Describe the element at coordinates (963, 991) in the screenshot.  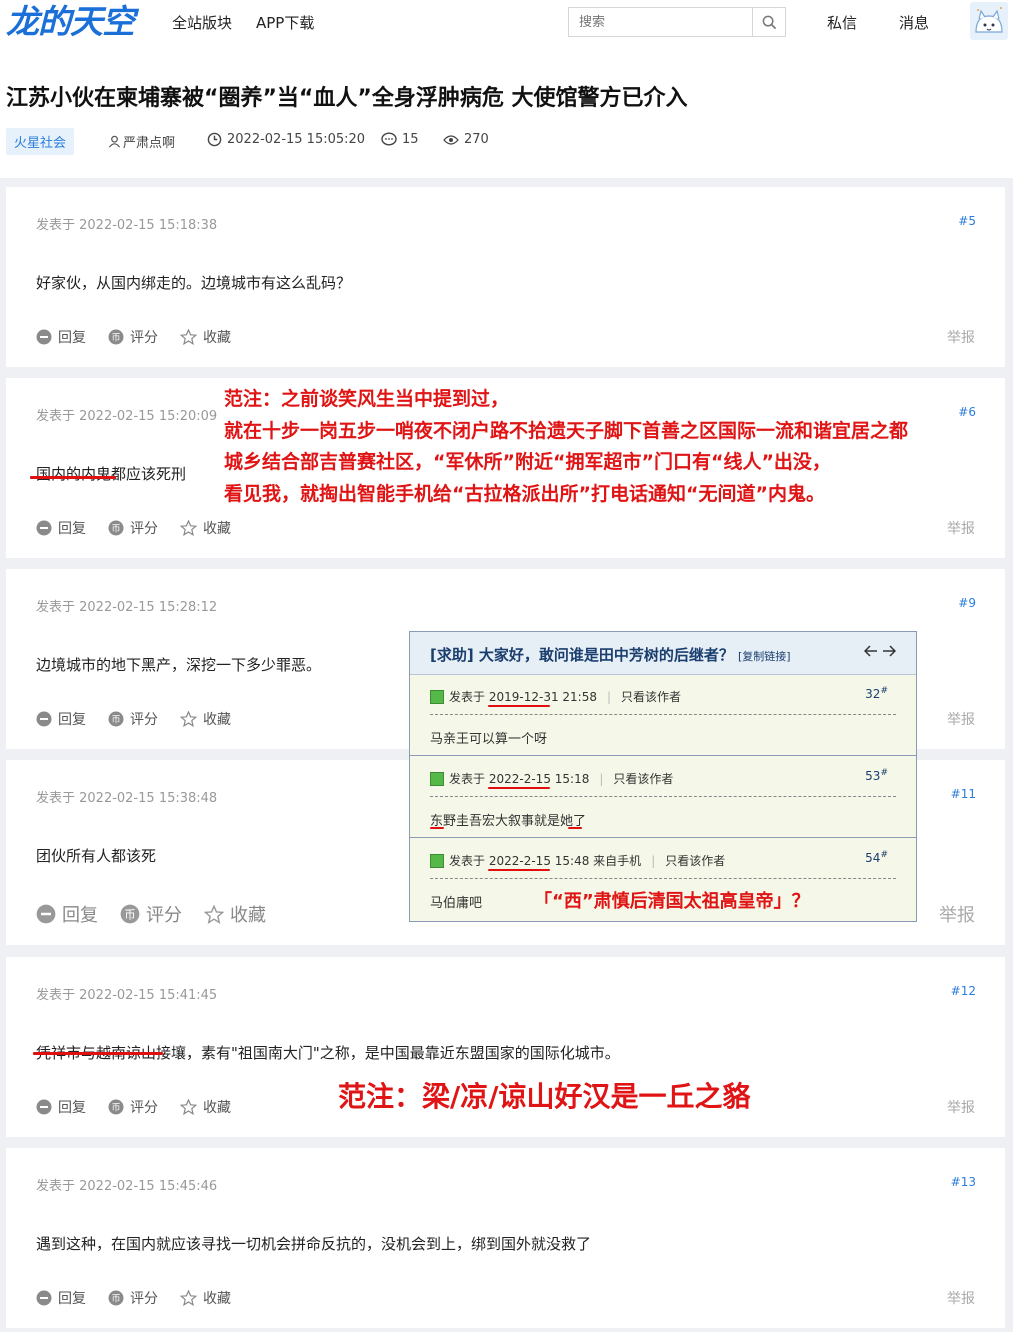
I see `floor-number: #12` at that location.